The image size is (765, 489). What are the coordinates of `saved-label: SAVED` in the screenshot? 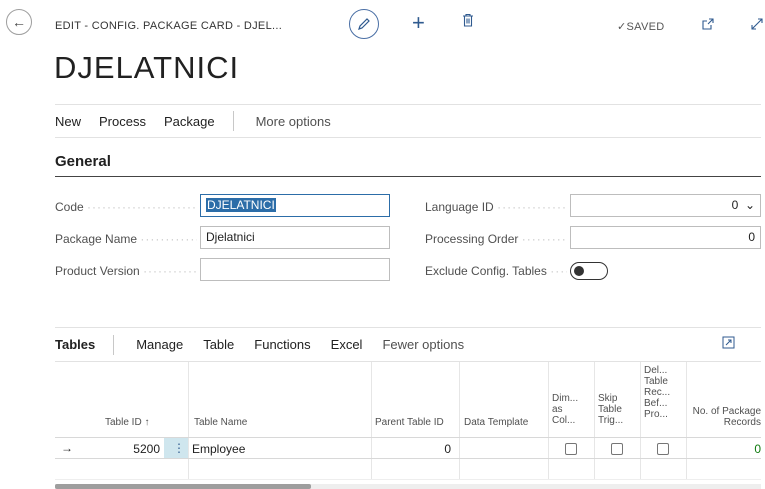 It's located at (645, 27).